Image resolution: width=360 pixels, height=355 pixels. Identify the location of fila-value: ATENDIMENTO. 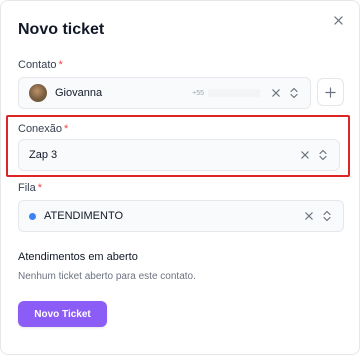
(84, 216).